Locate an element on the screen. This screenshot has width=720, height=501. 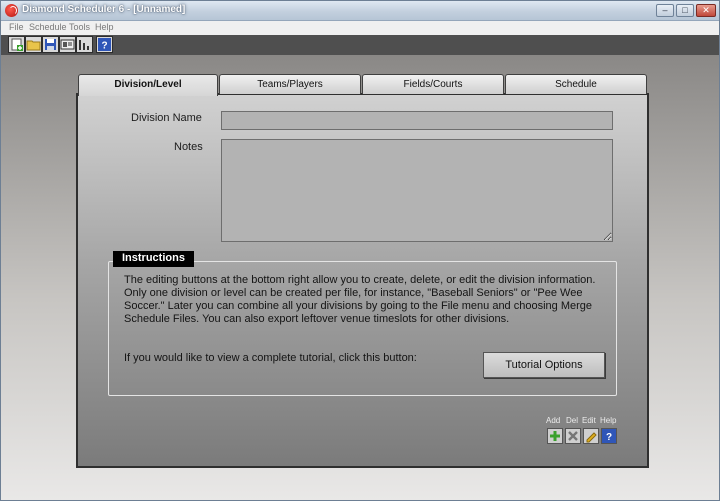
delete-label: Del is located at coordinates (572, 420).